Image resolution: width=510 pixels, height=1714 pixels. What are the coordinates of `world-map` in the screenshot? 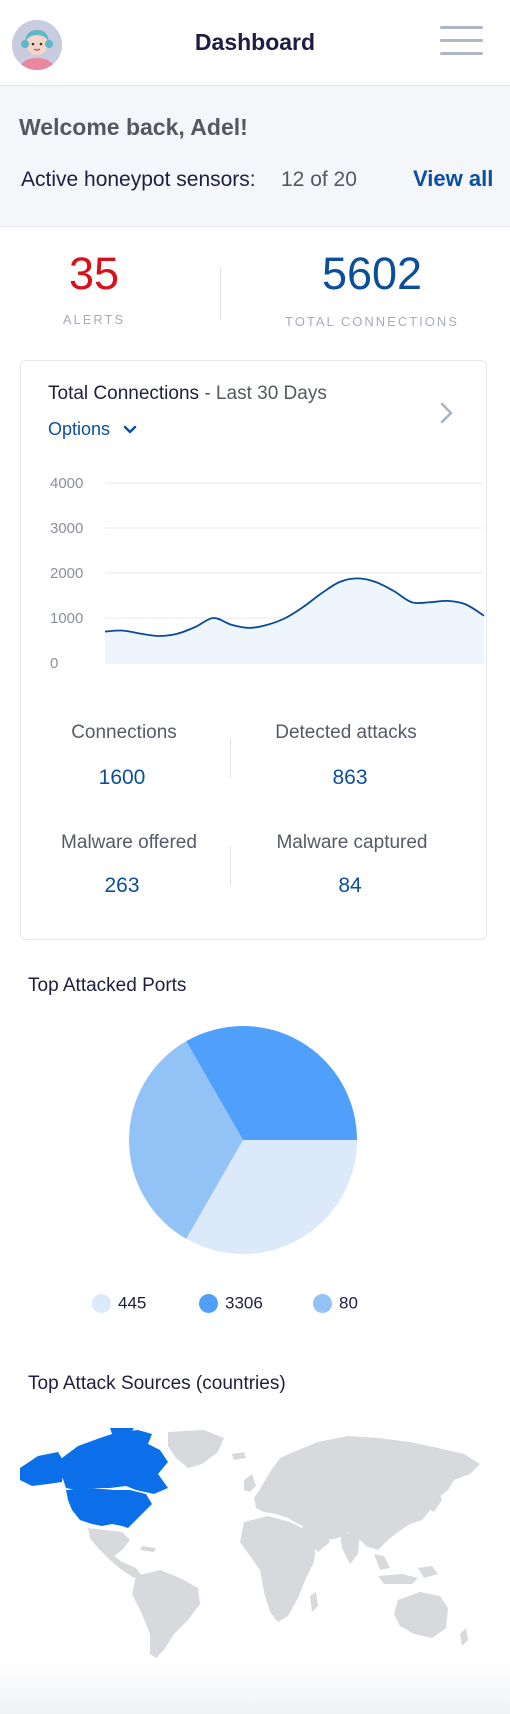 It's located at (250, 1543).